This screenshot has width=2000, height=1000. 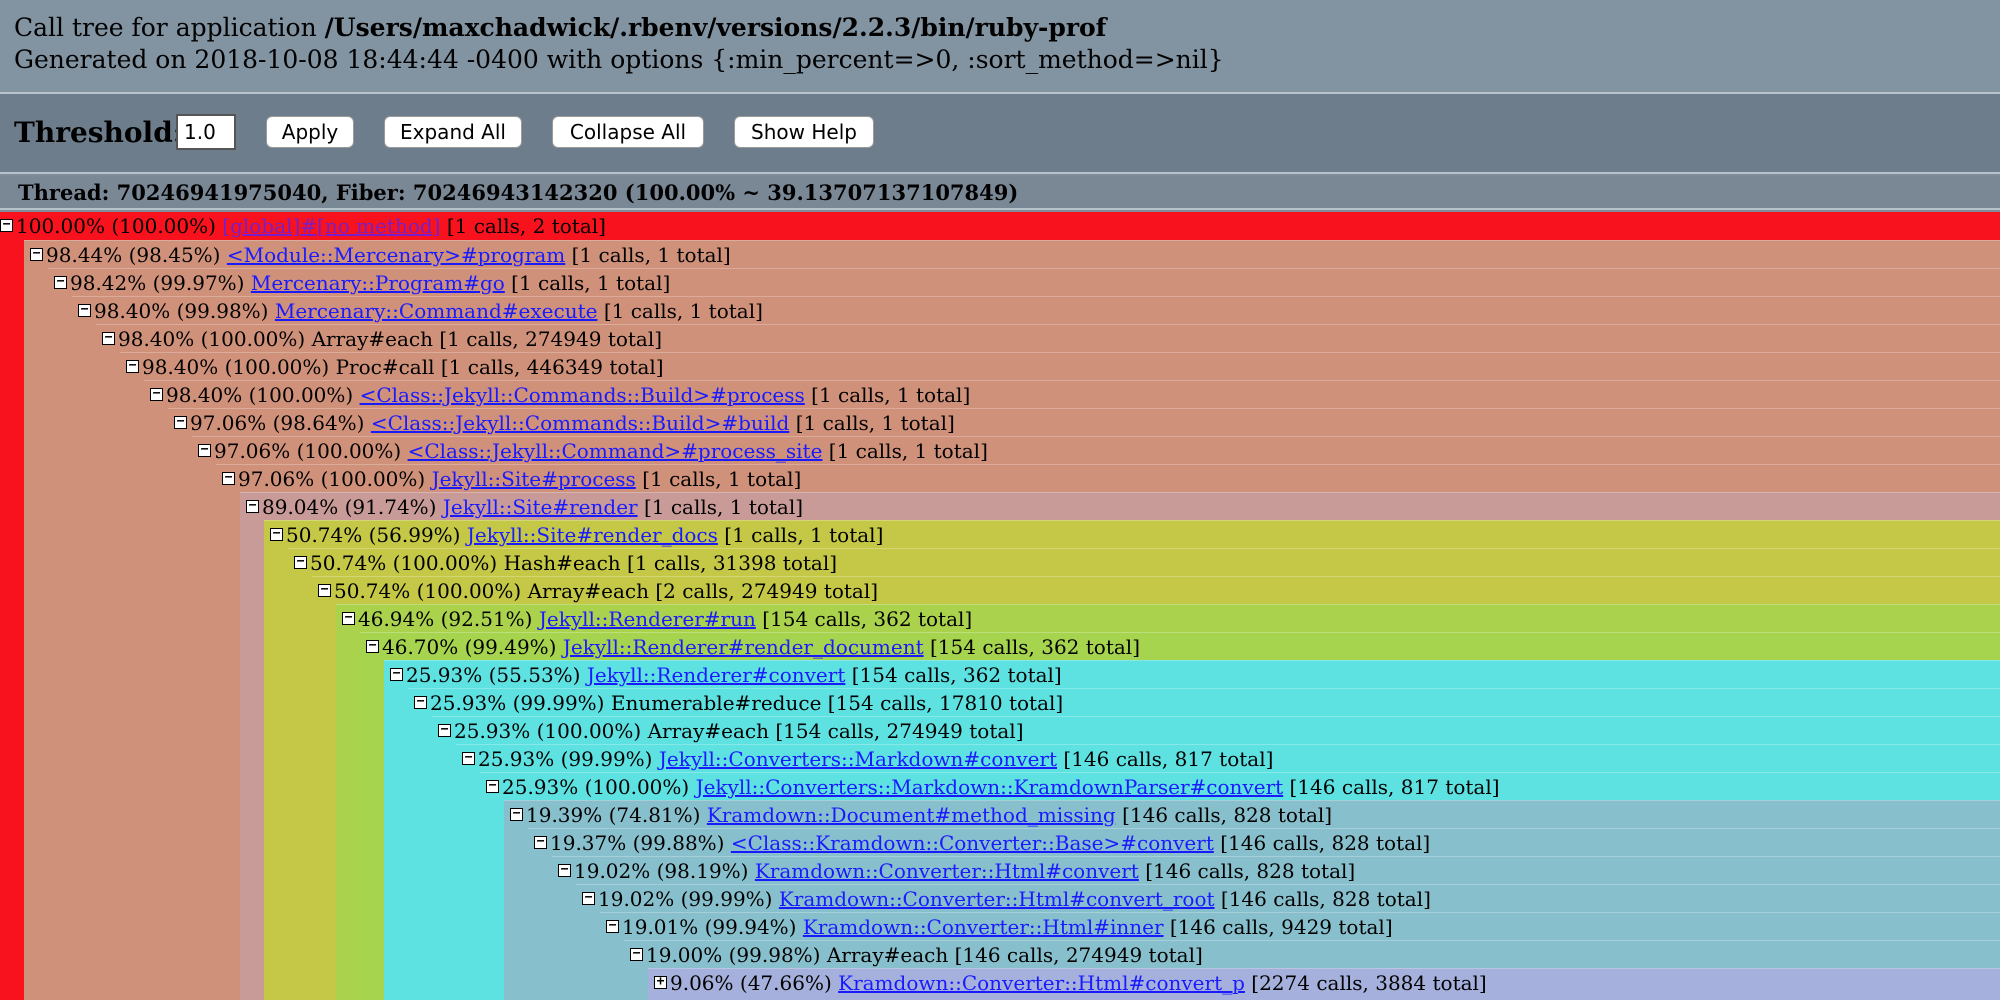 What do you see at coordinates (1369, 983) in the screenshot?
I see `row-stats: [2274 calls, 3884 total]` at bounding box center [1369, 983].